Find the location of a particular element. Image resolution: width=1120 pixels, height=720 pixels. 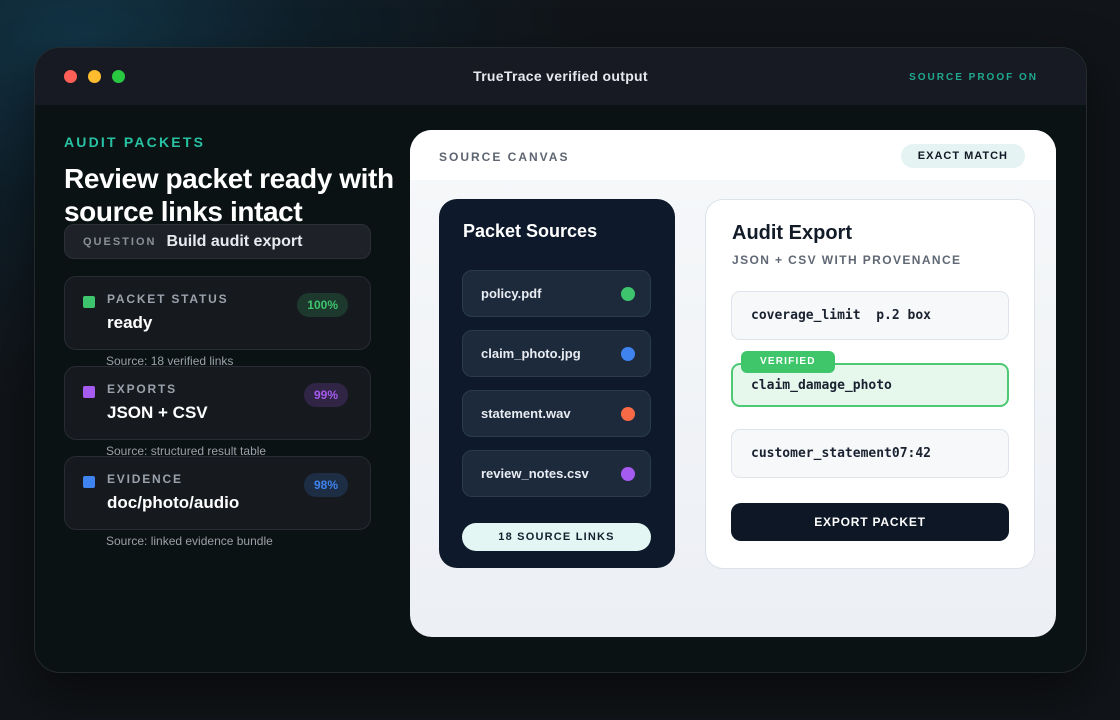

source-item-review-notes: review_notes.csv is located at coordinates (556, 473).